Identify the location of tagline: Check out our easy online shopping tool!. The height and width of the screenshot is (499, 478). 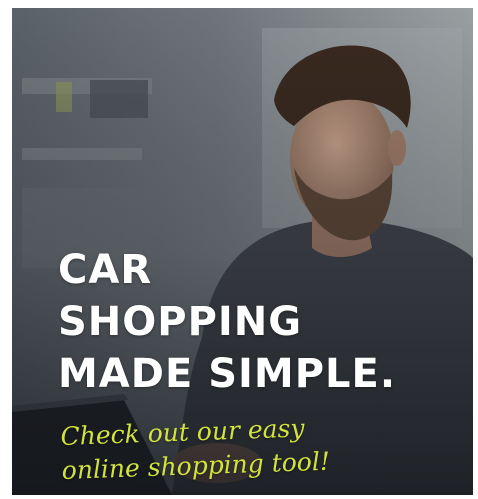
(195, 449).